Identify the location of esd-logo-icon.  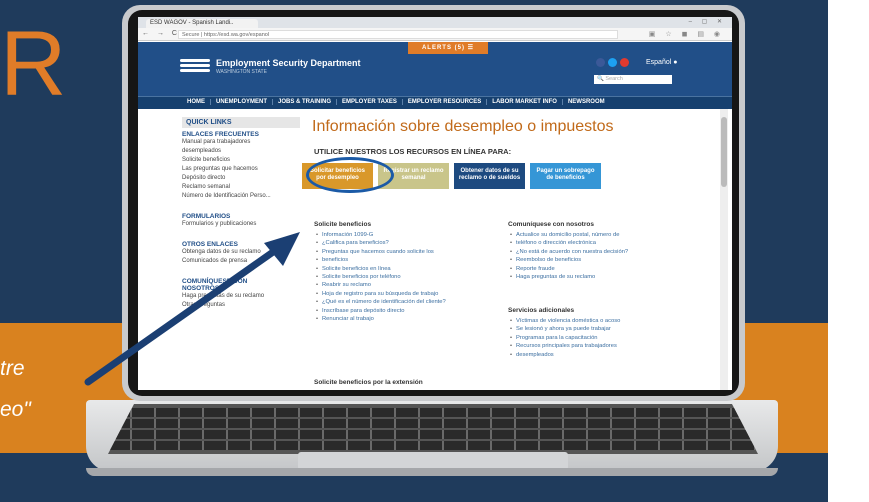
(195, 66).